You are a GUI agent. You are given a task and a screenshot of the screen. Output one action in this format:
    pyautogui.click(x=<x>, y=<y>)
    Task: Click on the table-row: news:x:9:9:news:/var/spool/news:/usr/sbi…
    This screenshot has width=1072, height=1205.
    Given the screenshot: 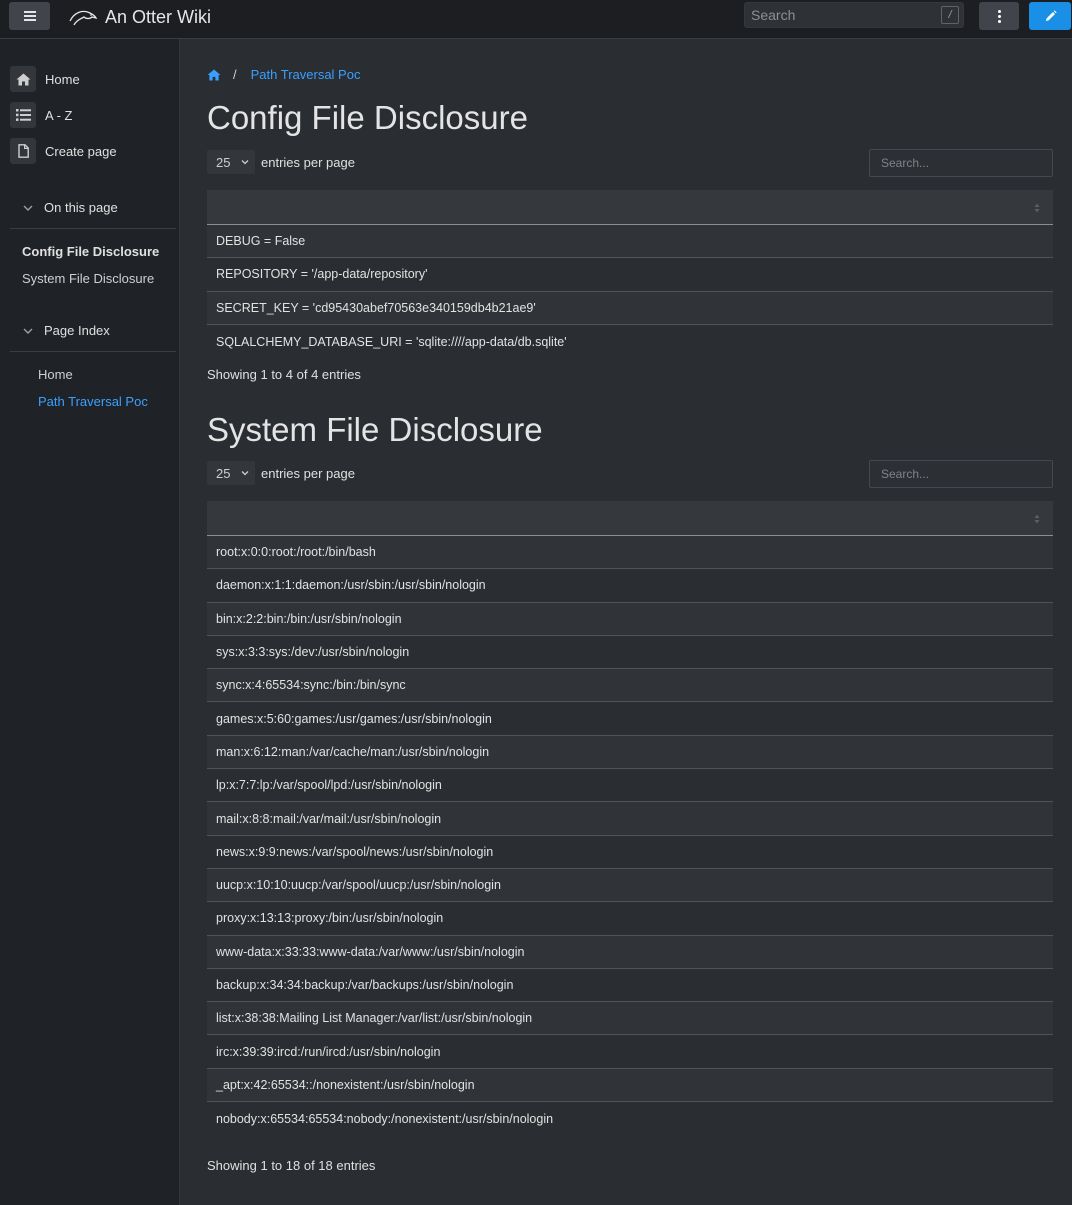 What is the action you would take?
    pyautogui.click(x=630, y=852)
    